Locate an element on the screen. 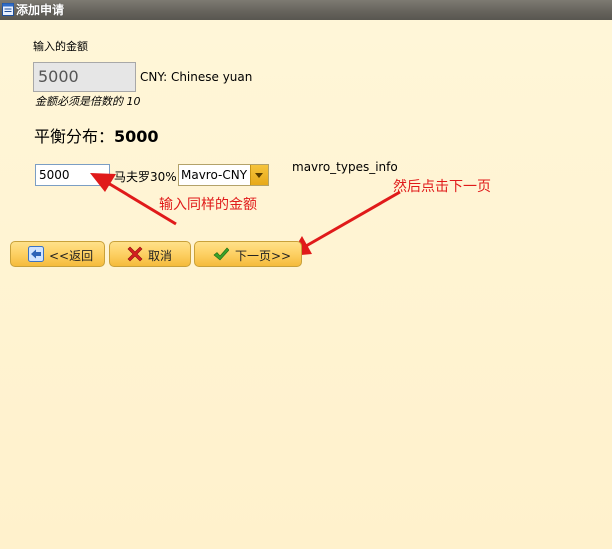 The height and width of the screenshot is (549, 612). mavro-type-select: Mavro-CNY is located at coordinates (223, 175).